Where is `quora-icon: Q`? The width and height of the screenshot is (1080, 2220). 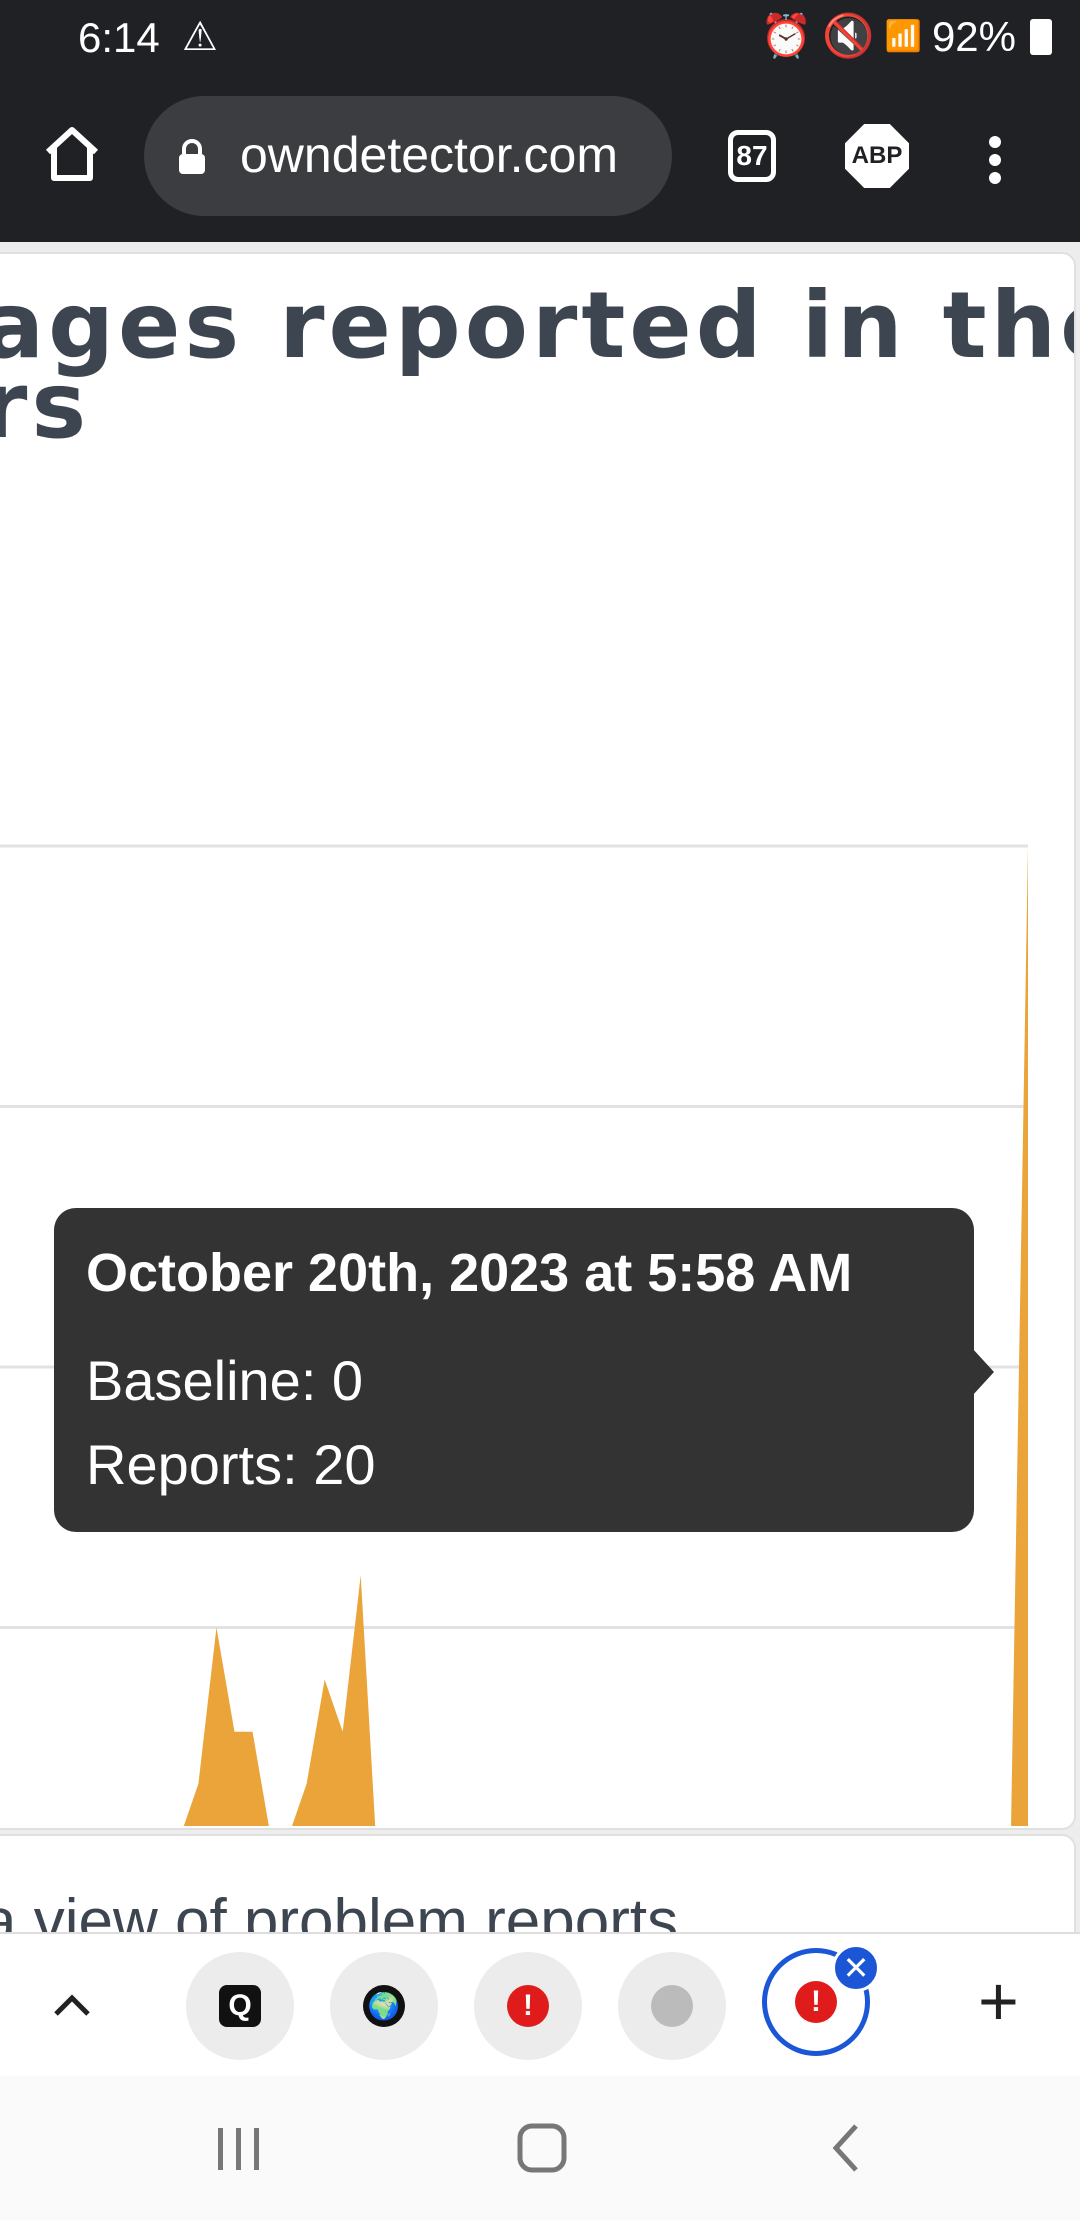 quora-icon: Q is located at coordinates (240, 2006).